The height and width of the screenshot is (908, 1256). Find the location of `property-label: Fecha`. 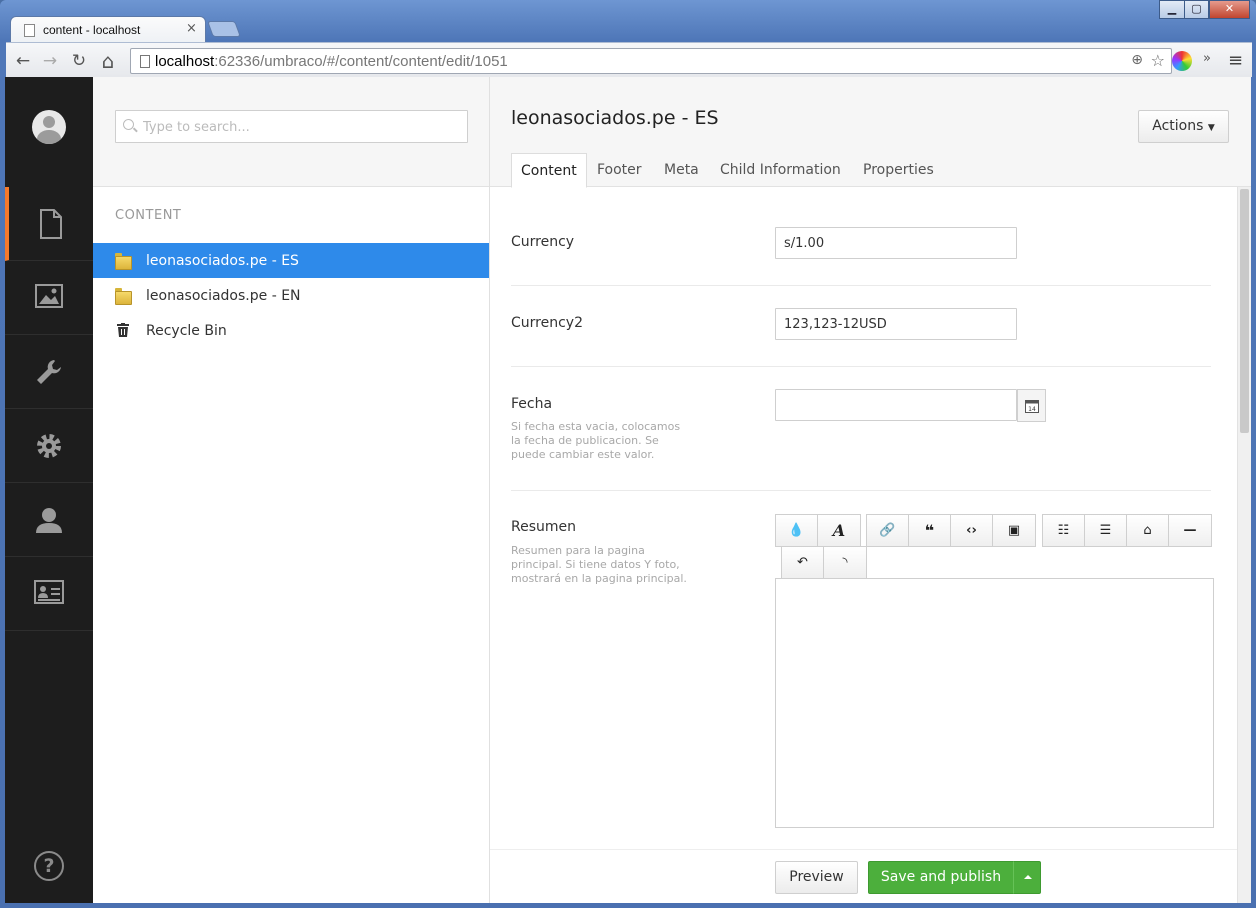

property-label: Fecha is located at coordinates (532, 404).